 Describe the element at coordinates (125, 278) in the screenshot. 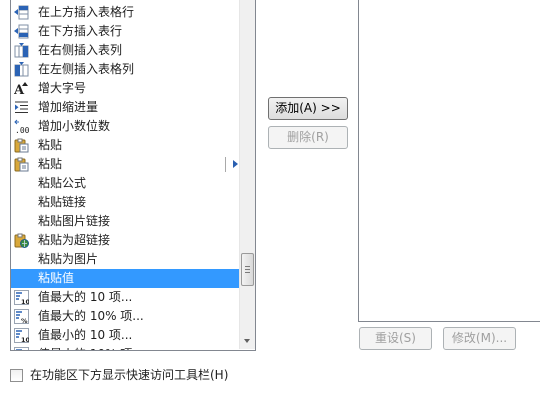

I see `command-list-item: 粘贴值` at that location.